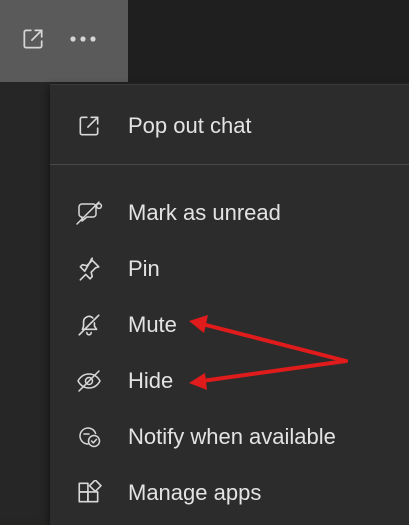 The height and width of the screenshot is (525, 409). Describe the element at coordinates (190, 125) in the screenshot. I see `menu-item-label: Pop out chat` at that location.